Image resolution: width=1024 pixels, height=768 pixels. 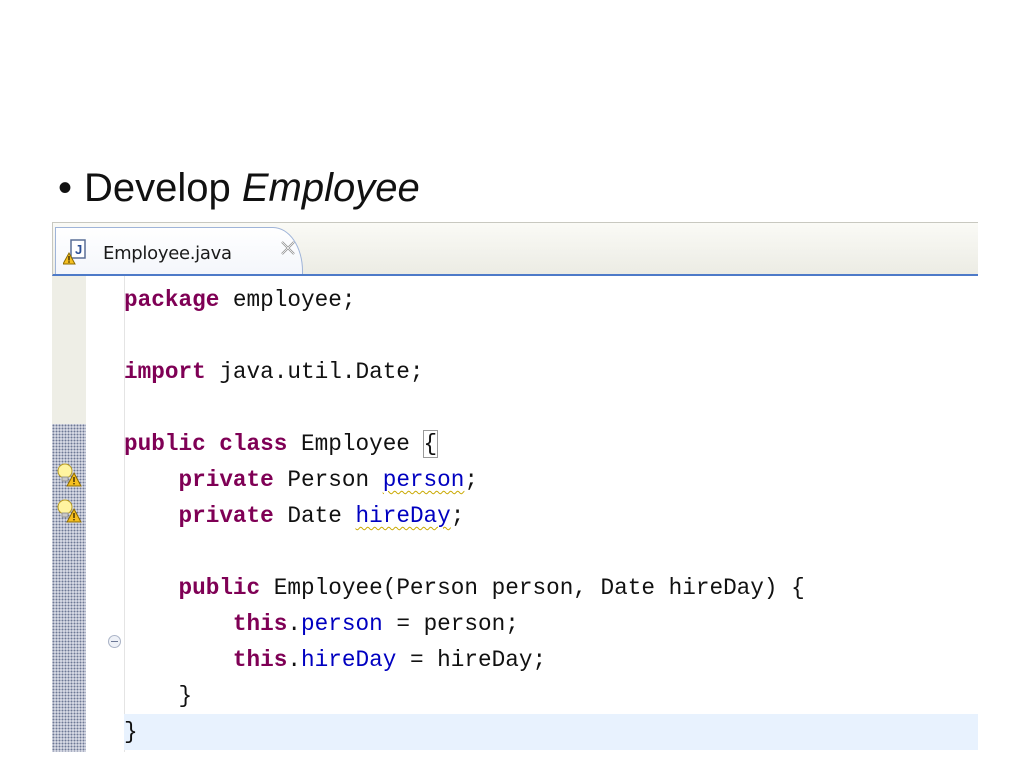 I want to click on code-text: = person;, so click(x=450, y=624).